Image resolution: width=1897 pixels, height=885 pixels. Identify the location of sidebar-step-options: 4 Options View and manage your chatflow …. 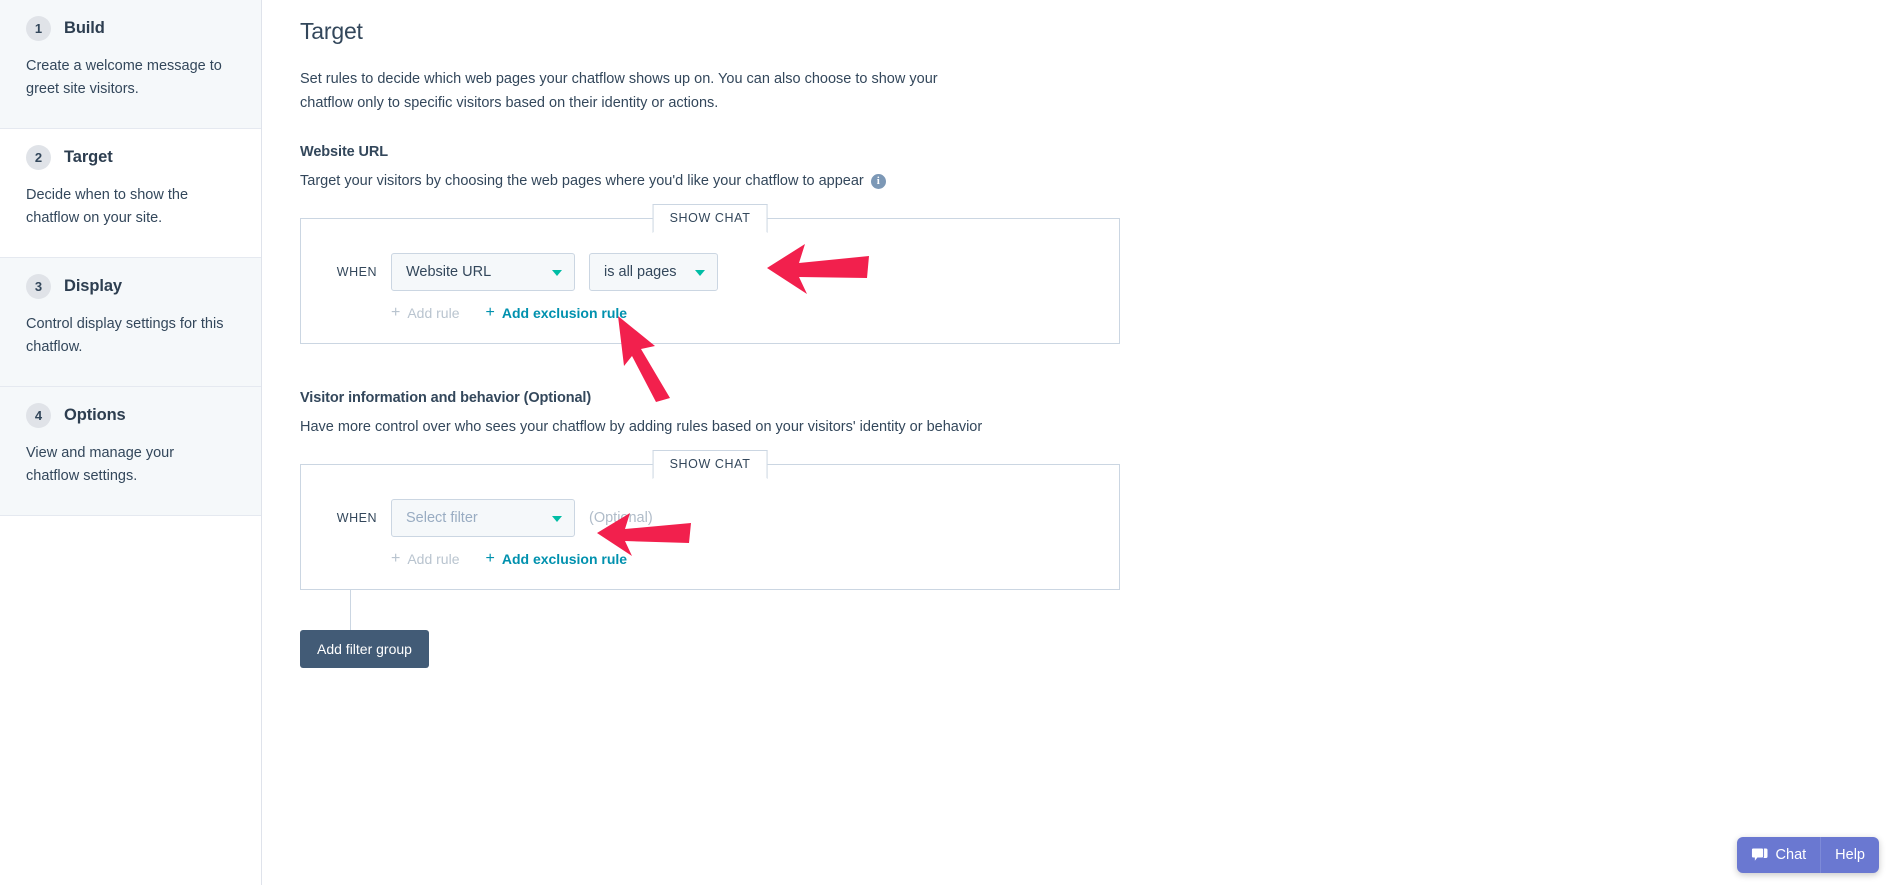
(130, 451).